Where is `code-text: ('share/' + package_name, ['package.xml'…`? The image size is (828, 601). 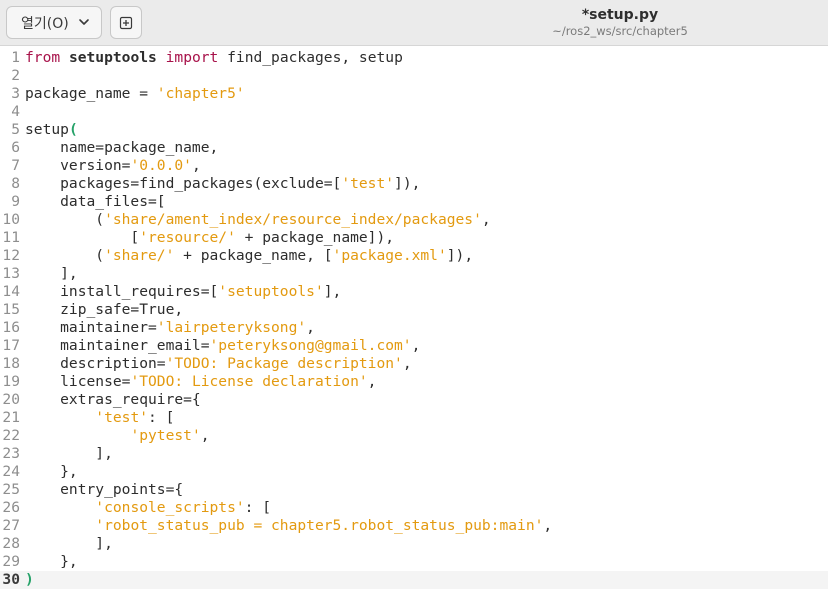
code-text: ('share/' + package_name, ['package.xml'… is located at coordinates (249, 256).